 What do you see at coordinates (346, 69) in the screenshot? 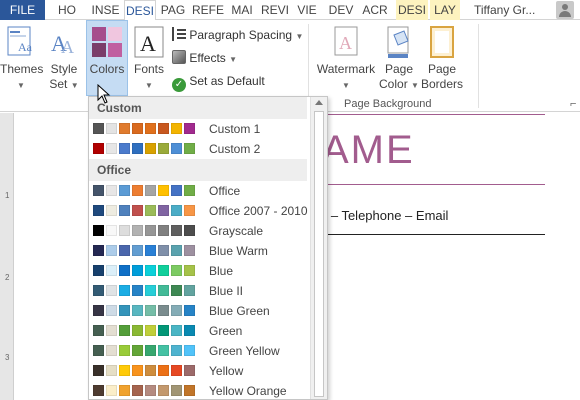
I see `watermark-label: Watermark` at bounding box center [346, 69].